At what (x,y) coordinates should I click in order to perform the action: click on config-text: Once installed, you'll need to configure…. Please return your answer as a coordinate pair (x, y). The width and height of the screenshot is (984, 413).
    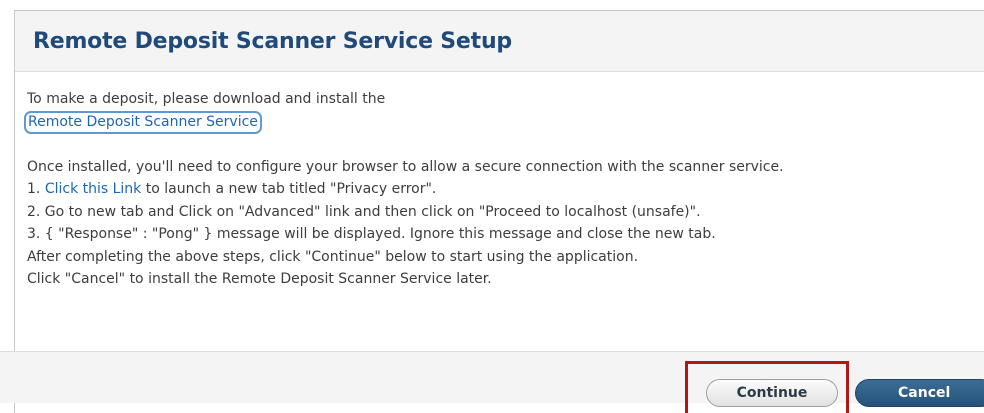
    Looking at the image, I should click on (405, 166).